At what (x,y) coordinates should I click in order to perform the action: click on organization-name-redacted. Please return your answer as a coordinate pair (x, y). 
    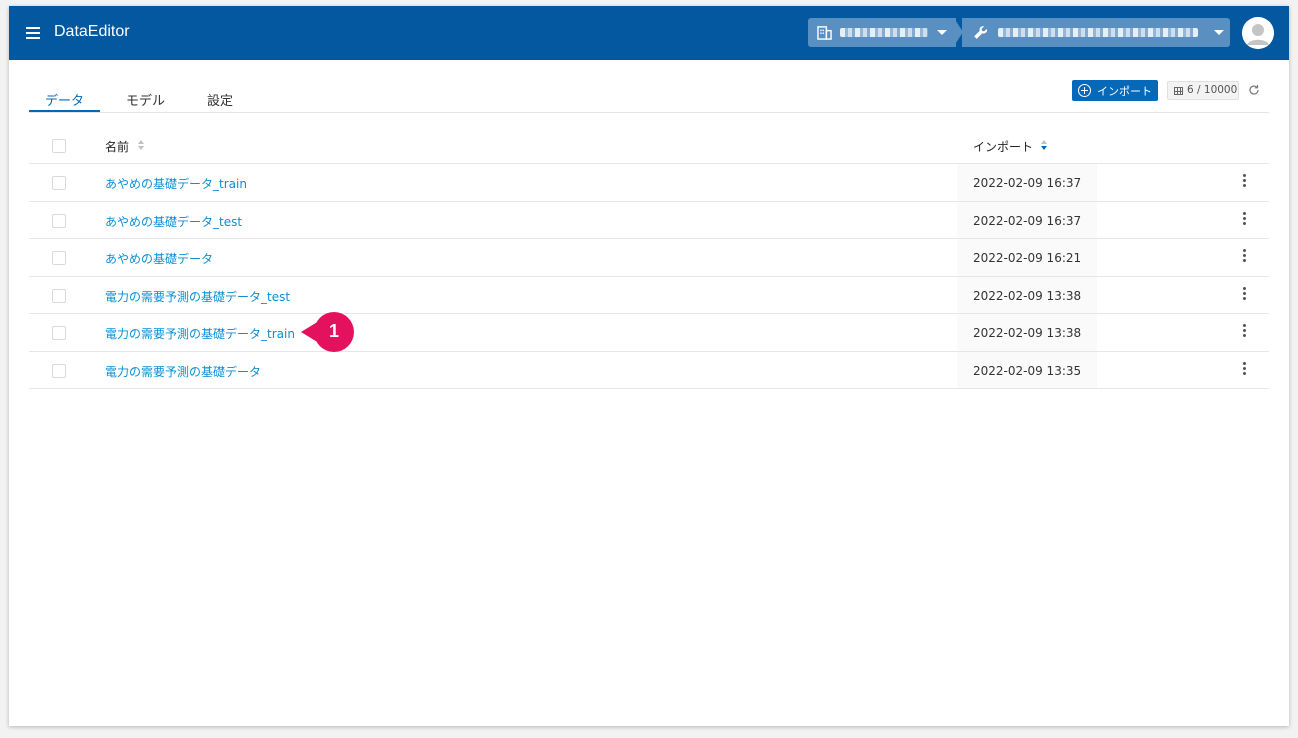
    Looking at the image, I should click on (884, 32).